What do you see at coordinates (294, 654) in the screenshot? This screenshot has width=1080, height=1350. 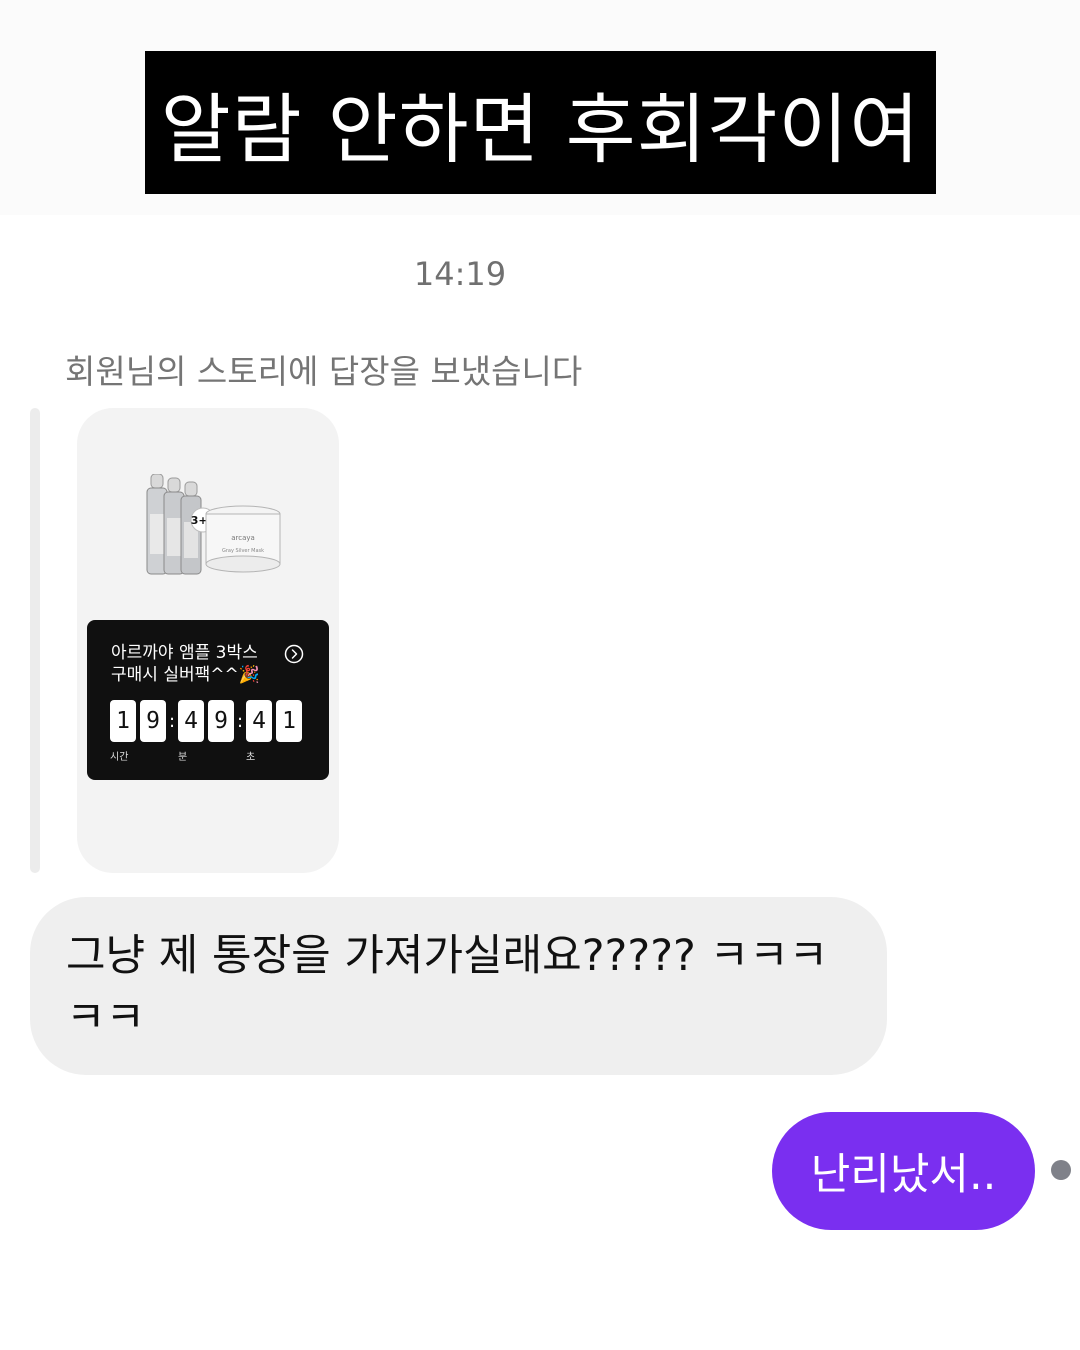 I see `chevron-right-circle-icon` at bounding box center [294, 654].